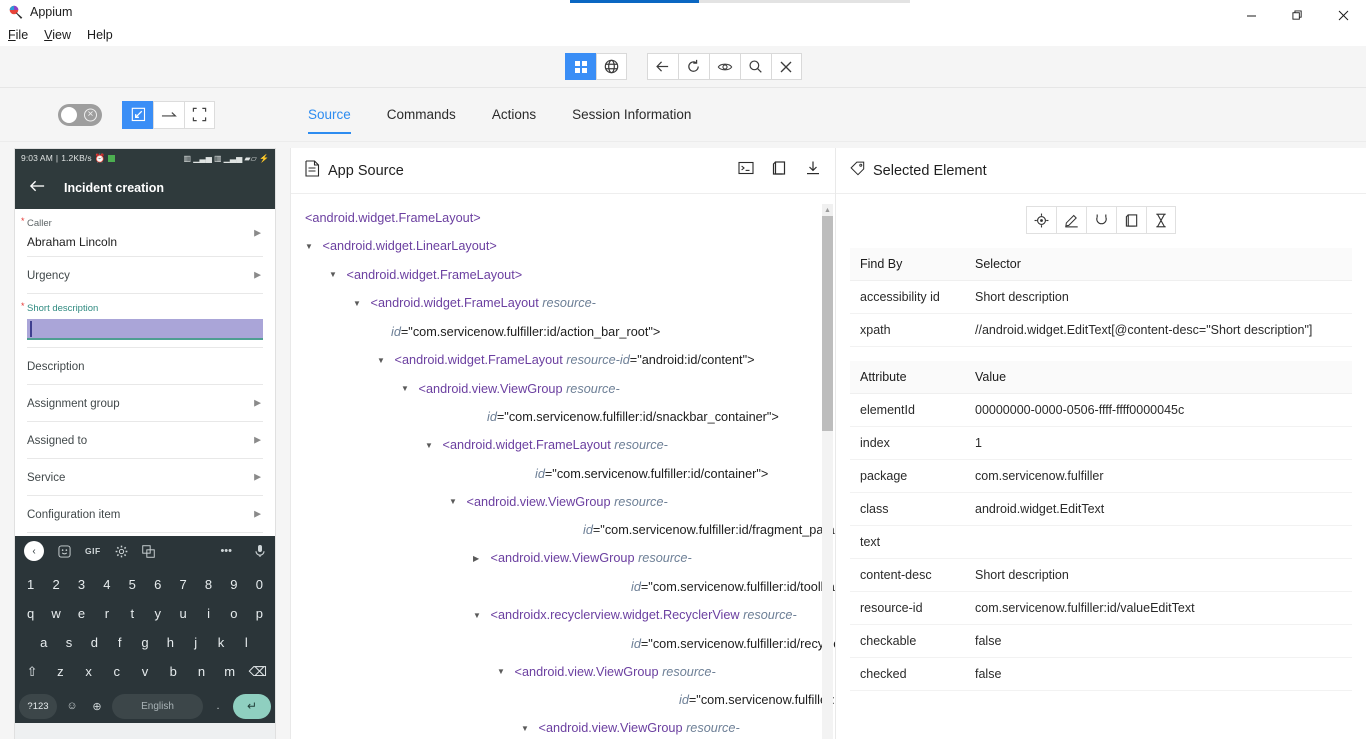 This screenshot has width=1366, height=739. Describe the element at coordinates (421, 114) in the screenshot. I see `tab-commands: Commands` at that location.